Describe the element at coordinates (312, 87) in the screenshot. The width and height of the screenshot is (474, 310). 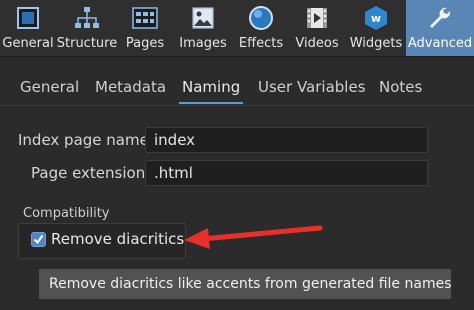
I see `tab-user-variables: User Variables` at that location.